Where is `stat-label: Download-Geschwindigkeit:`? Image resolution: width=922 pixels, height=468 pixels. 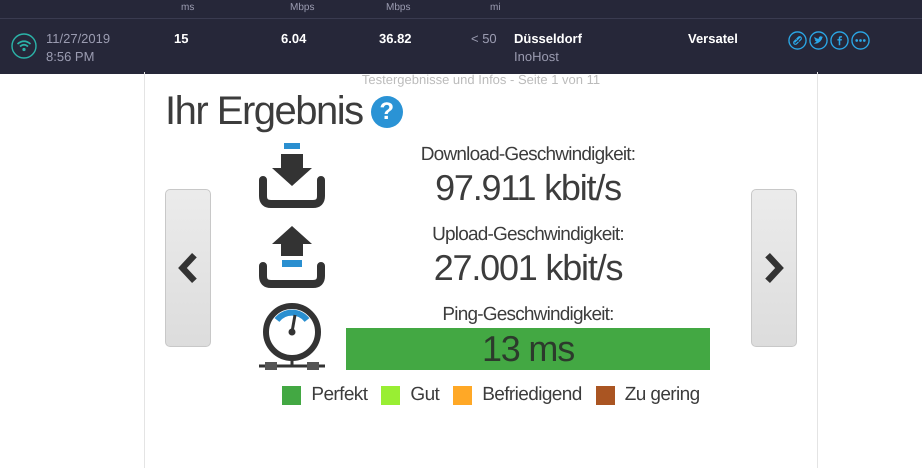
stat-label: Download-Geschwindigkeit: is located at coordinates (528, 155).